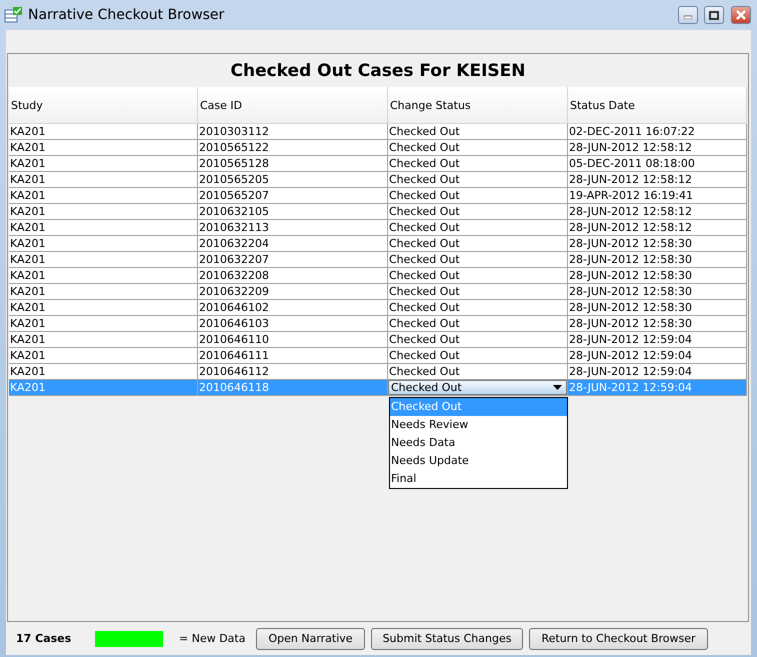  Describe the element at coordinates (293, 105) in the screenshot. I see `column-header: Case ID` at that location.